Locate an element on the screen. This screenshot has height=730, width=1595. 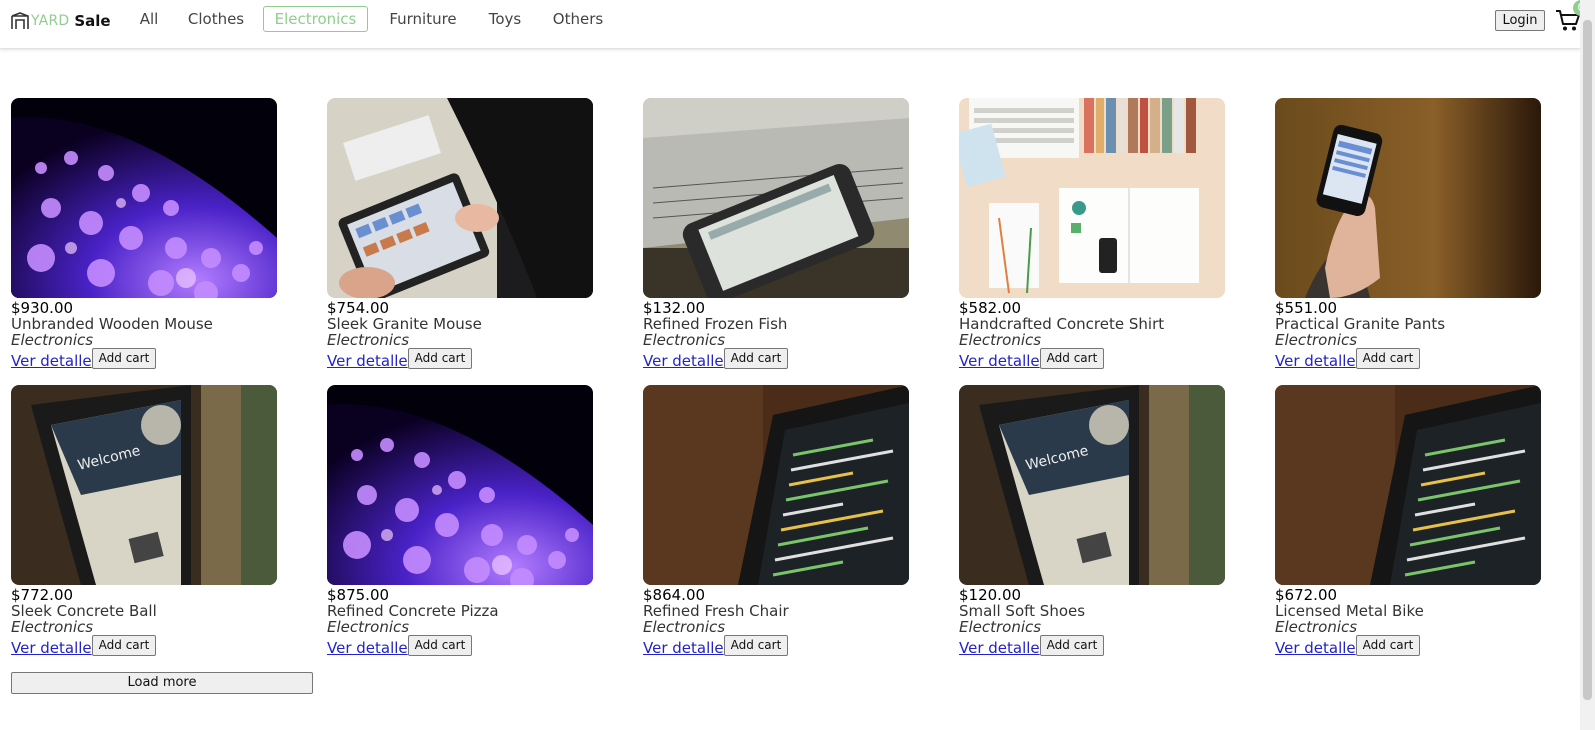
brand-name: Sale is located at coordinates (92, 21).